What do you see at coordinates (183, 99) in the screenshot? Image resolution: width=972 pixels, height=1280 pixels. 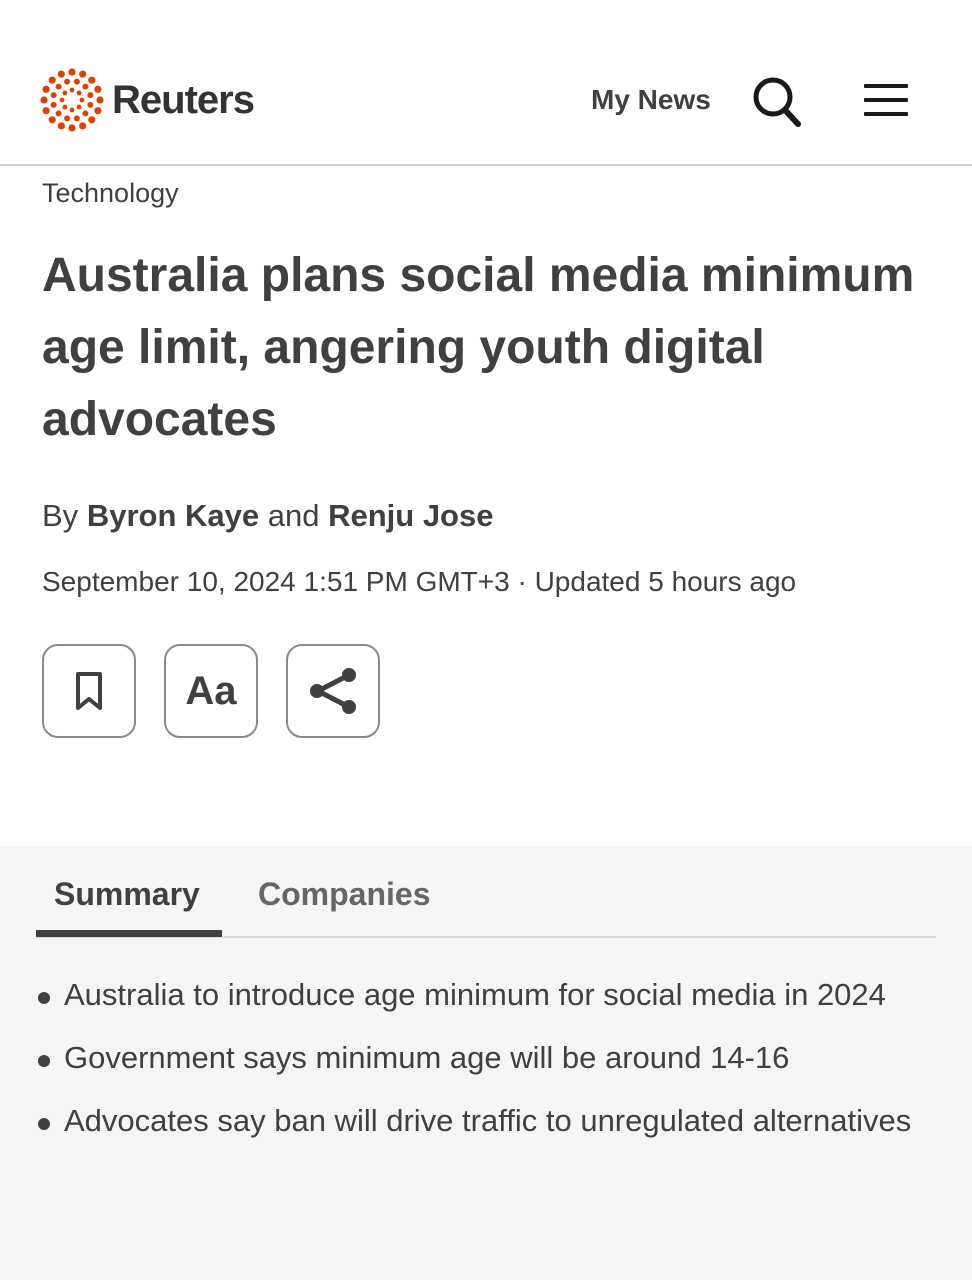 I see `brand-name: Reuters` at bounding box center [183, 99].